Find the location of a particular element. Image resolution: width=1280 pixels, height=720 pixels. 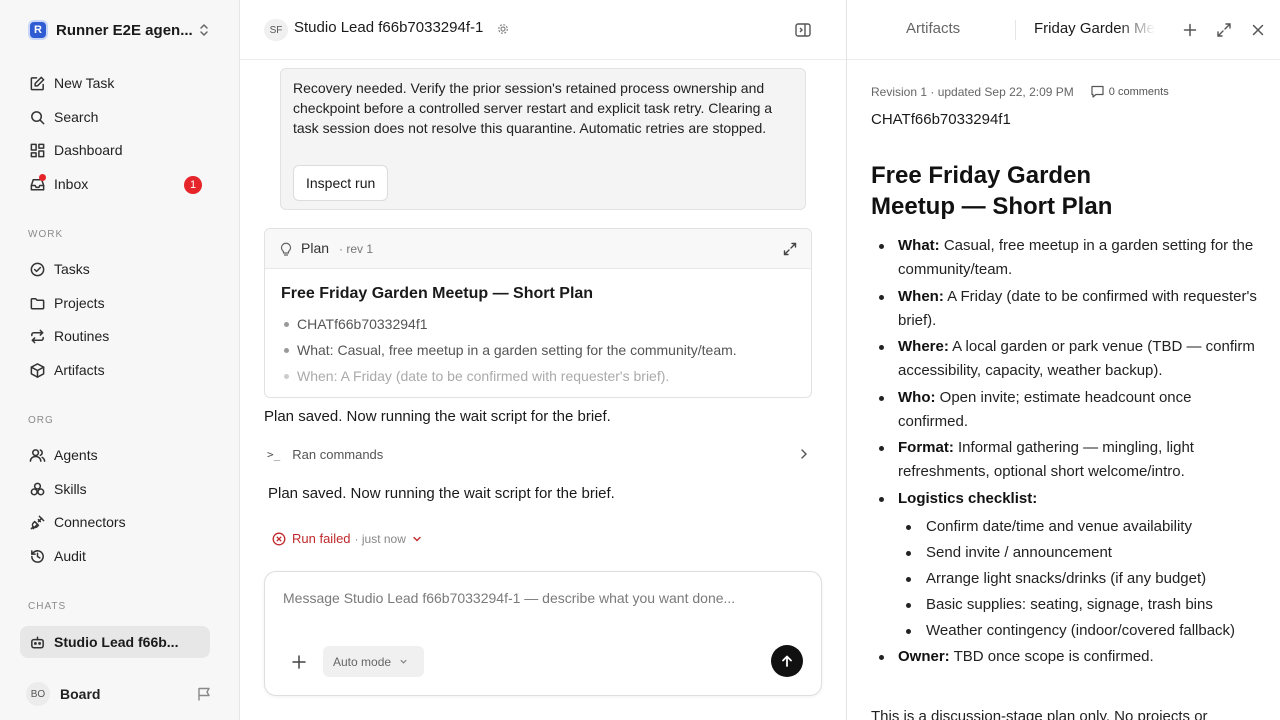

list-item: CHATf66b7033294f1 is located at coordinates (541, 324).